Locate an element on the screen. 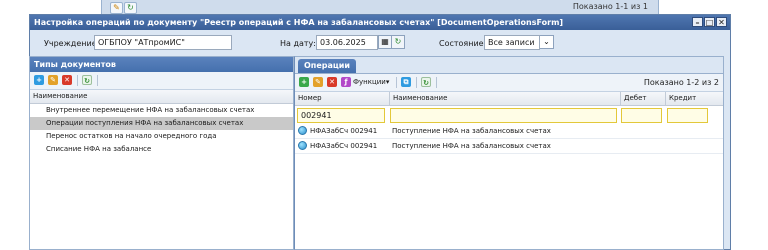 The image size is (768, 250). background-window: ✎ ↻ Показано 1-1 из 1 is located at coordinates (380, 7).